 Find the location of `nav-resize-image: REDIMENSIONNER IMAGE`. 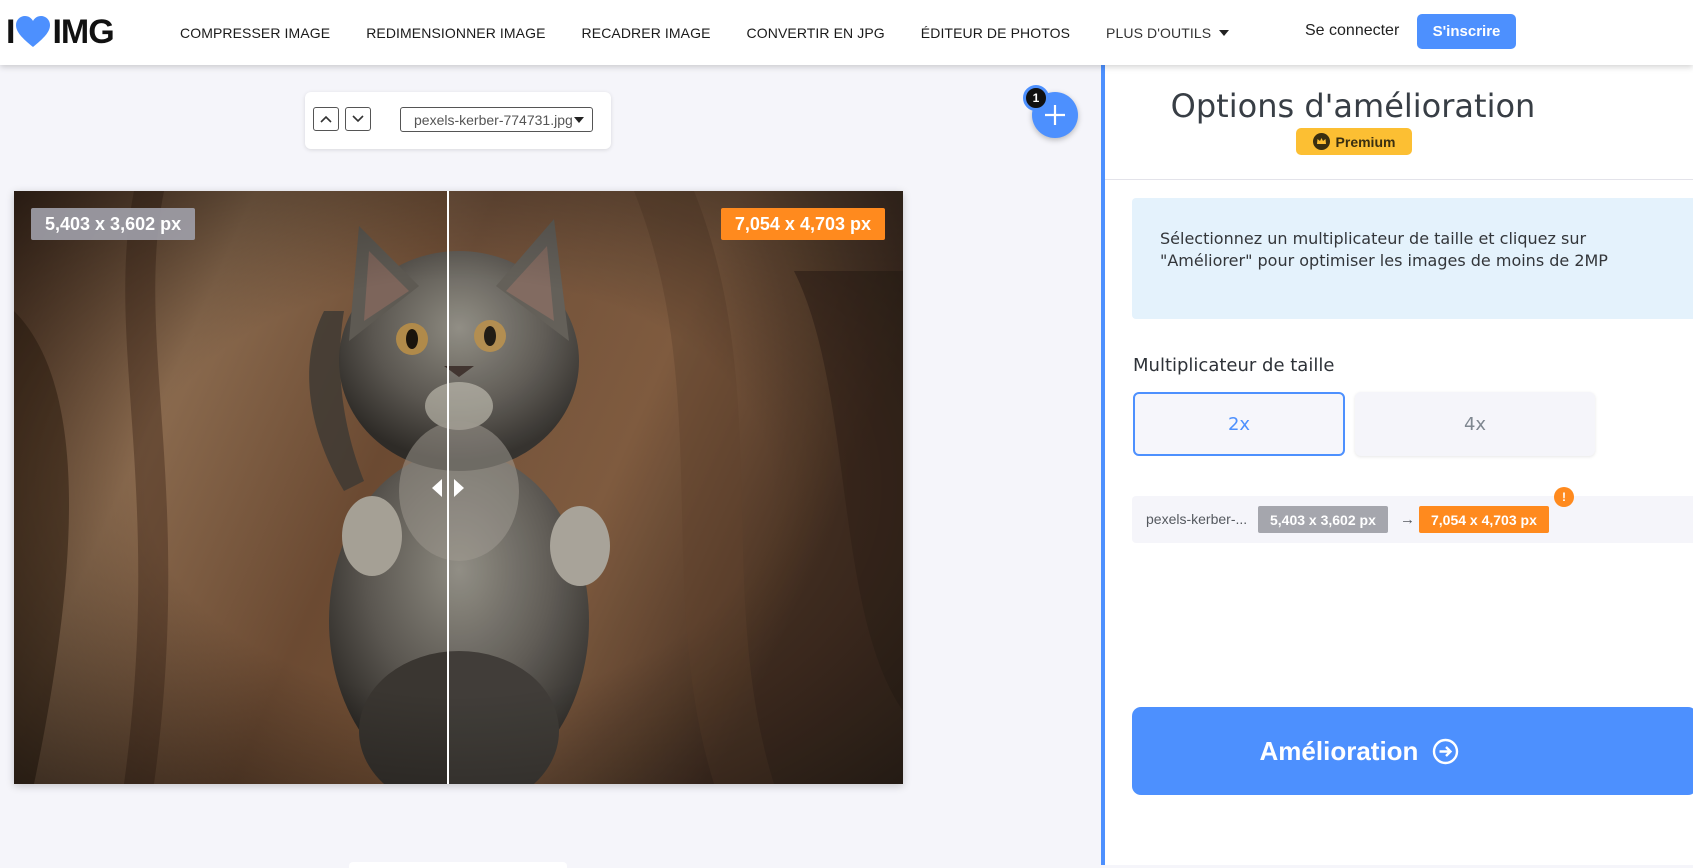

nav-resize-image: REDIMENSIONNER IMAGE is located at coordinates (455, 33).